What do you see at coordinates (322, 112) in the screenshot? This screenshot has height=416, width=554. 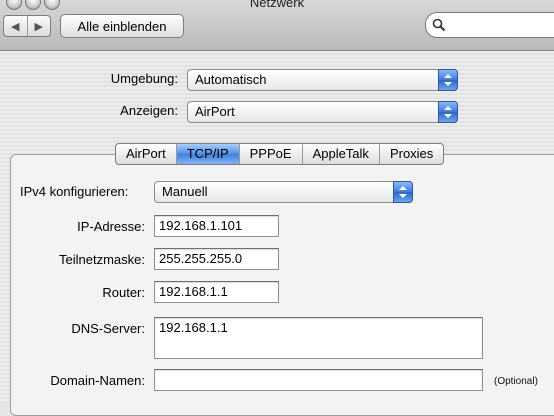 I see `show-popup: AirPort` at bounding box center [322, 112].